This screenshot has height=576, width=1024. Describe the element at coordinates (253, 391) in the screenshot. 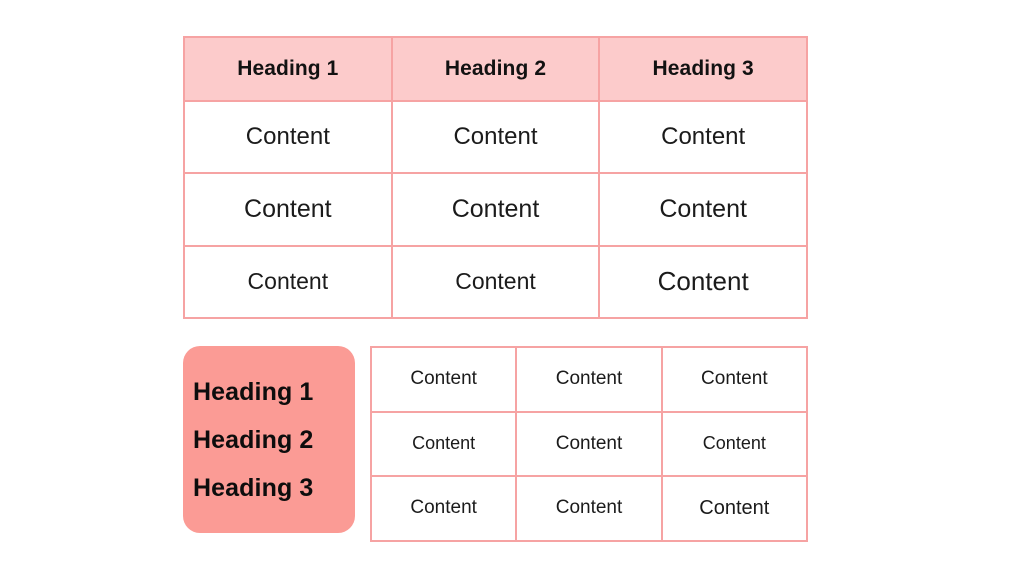

I see `heading-block-line-1: Heading 1` at that location.